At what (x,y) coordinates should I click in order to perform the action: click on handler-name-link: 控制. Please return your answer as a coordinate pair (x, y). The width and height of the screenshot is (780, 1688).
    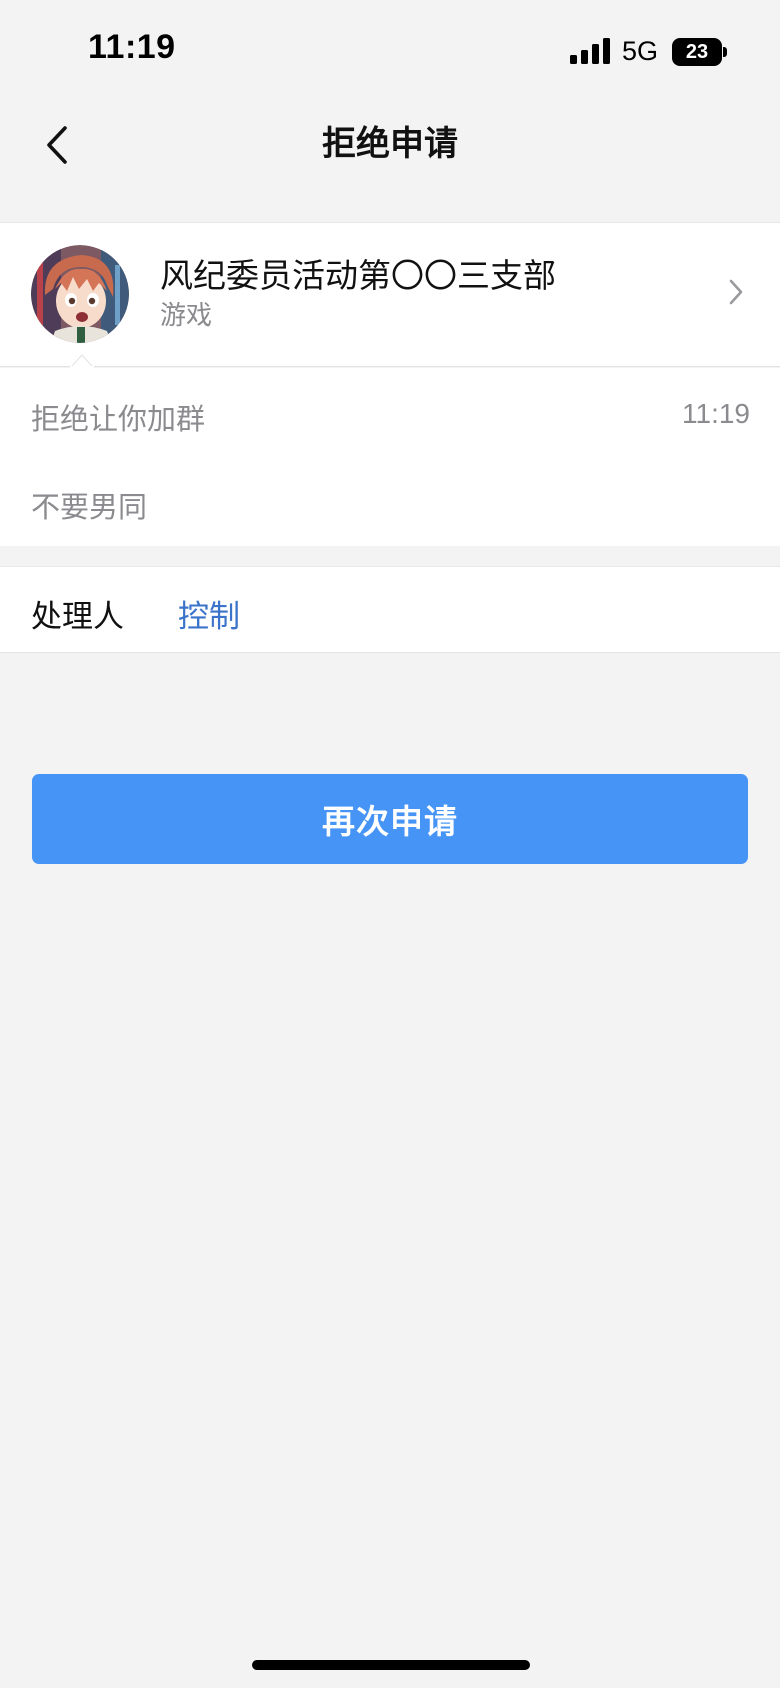
    Looking at the image, I should click on (209, 613).